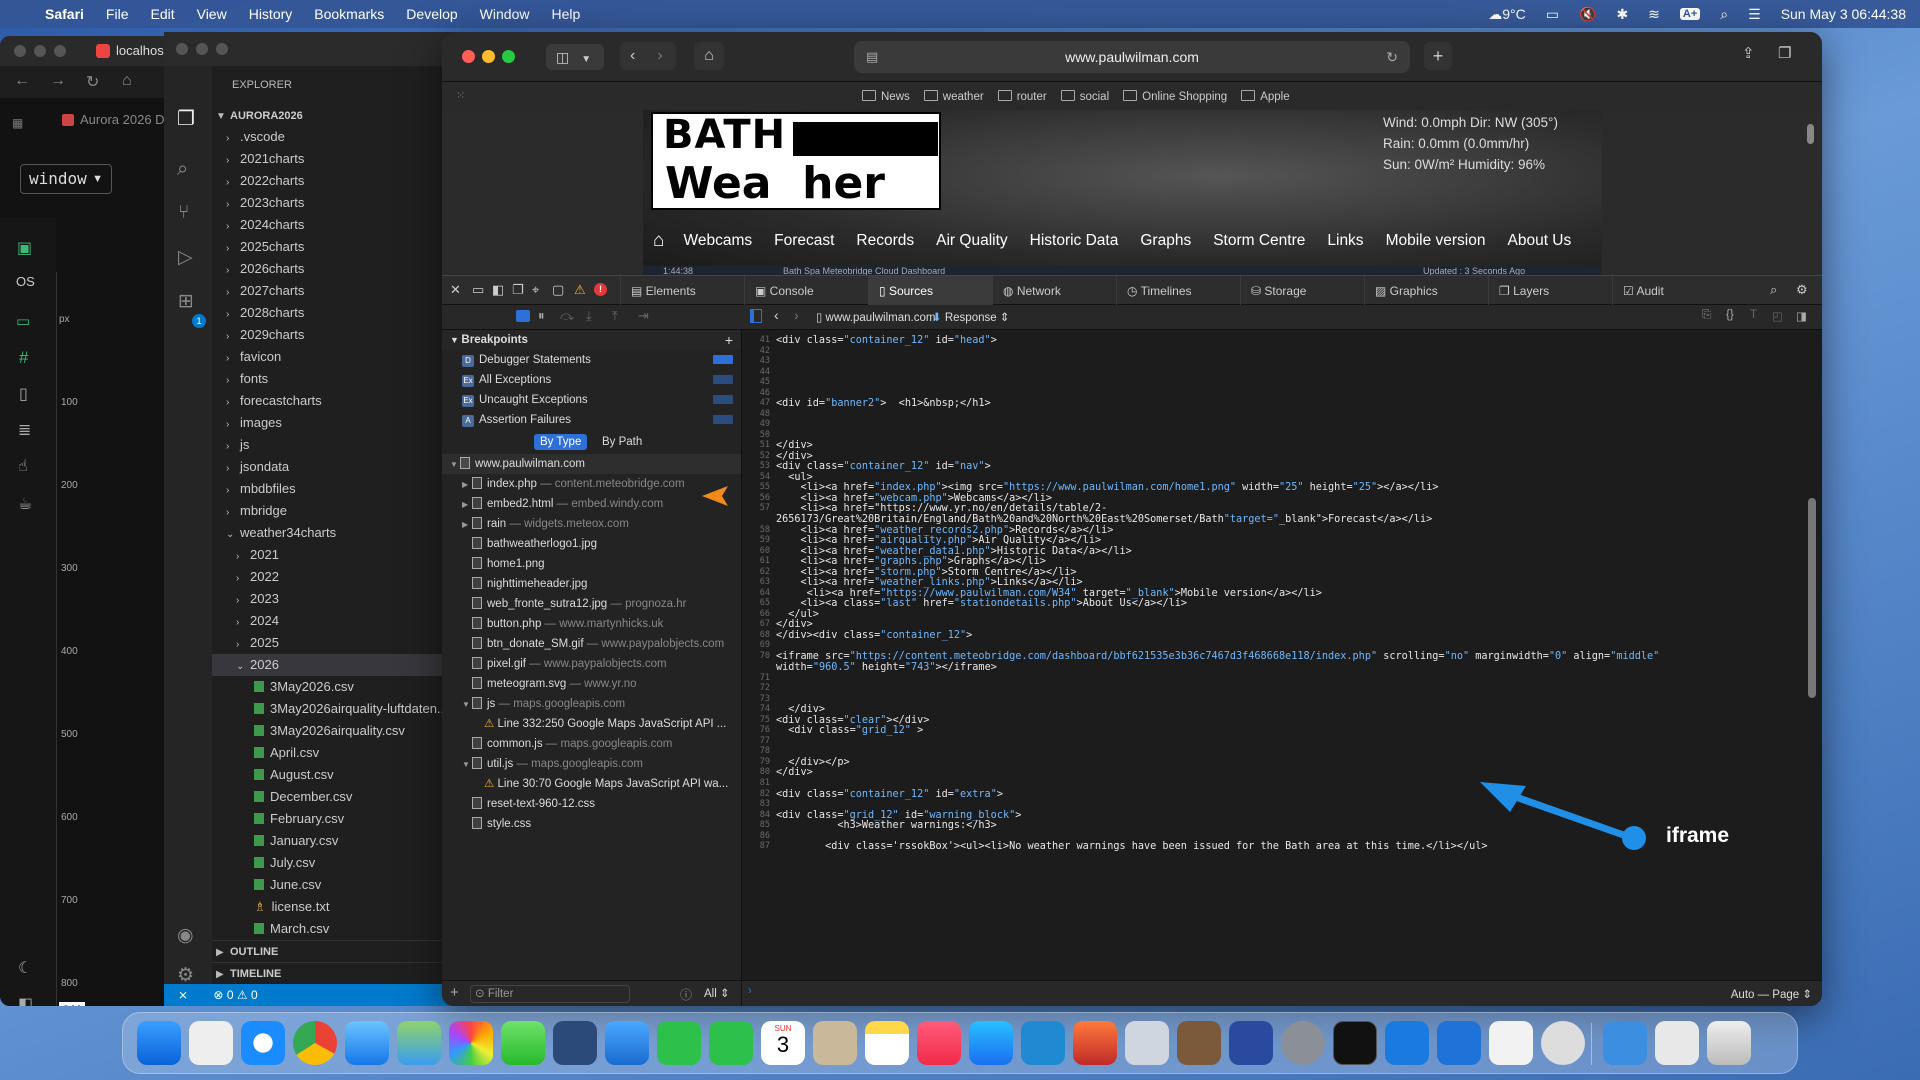  Describe the element at coordinates (591, 524) in the screenshot. I see `resource-item: ▶ rain — widgets.meteox.com` at that location.